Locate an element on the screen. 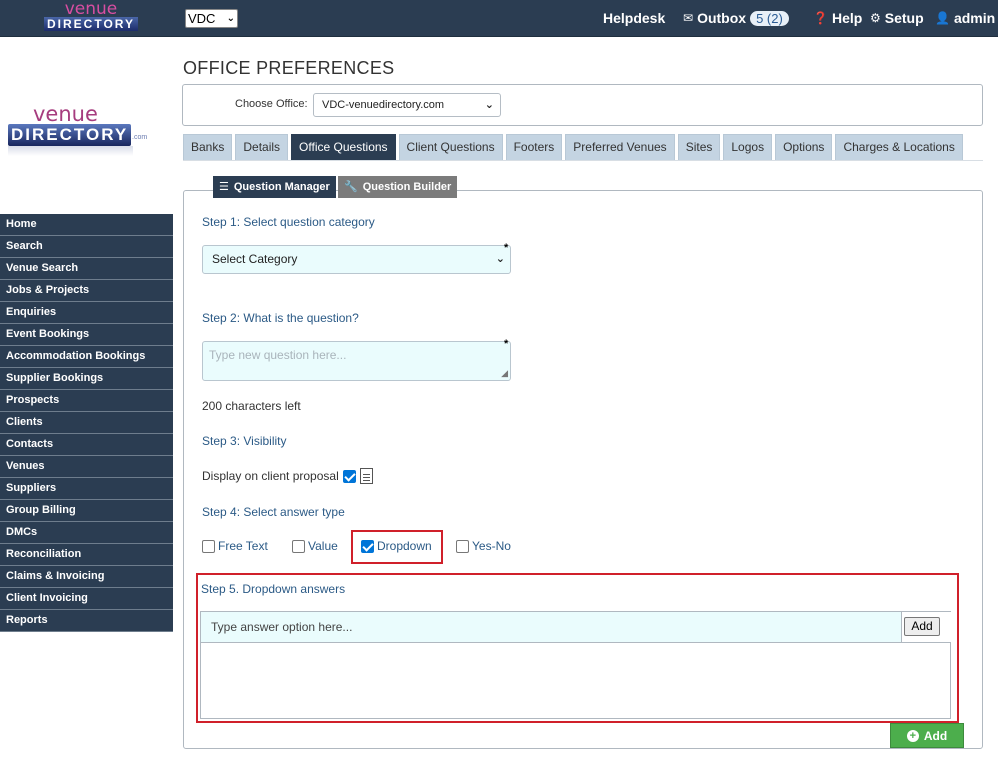 Image resolution: width=998 pixels, height=760 pixels. office-select-value: VDC-venuedirectory.com is located at coordinates (383, 105).